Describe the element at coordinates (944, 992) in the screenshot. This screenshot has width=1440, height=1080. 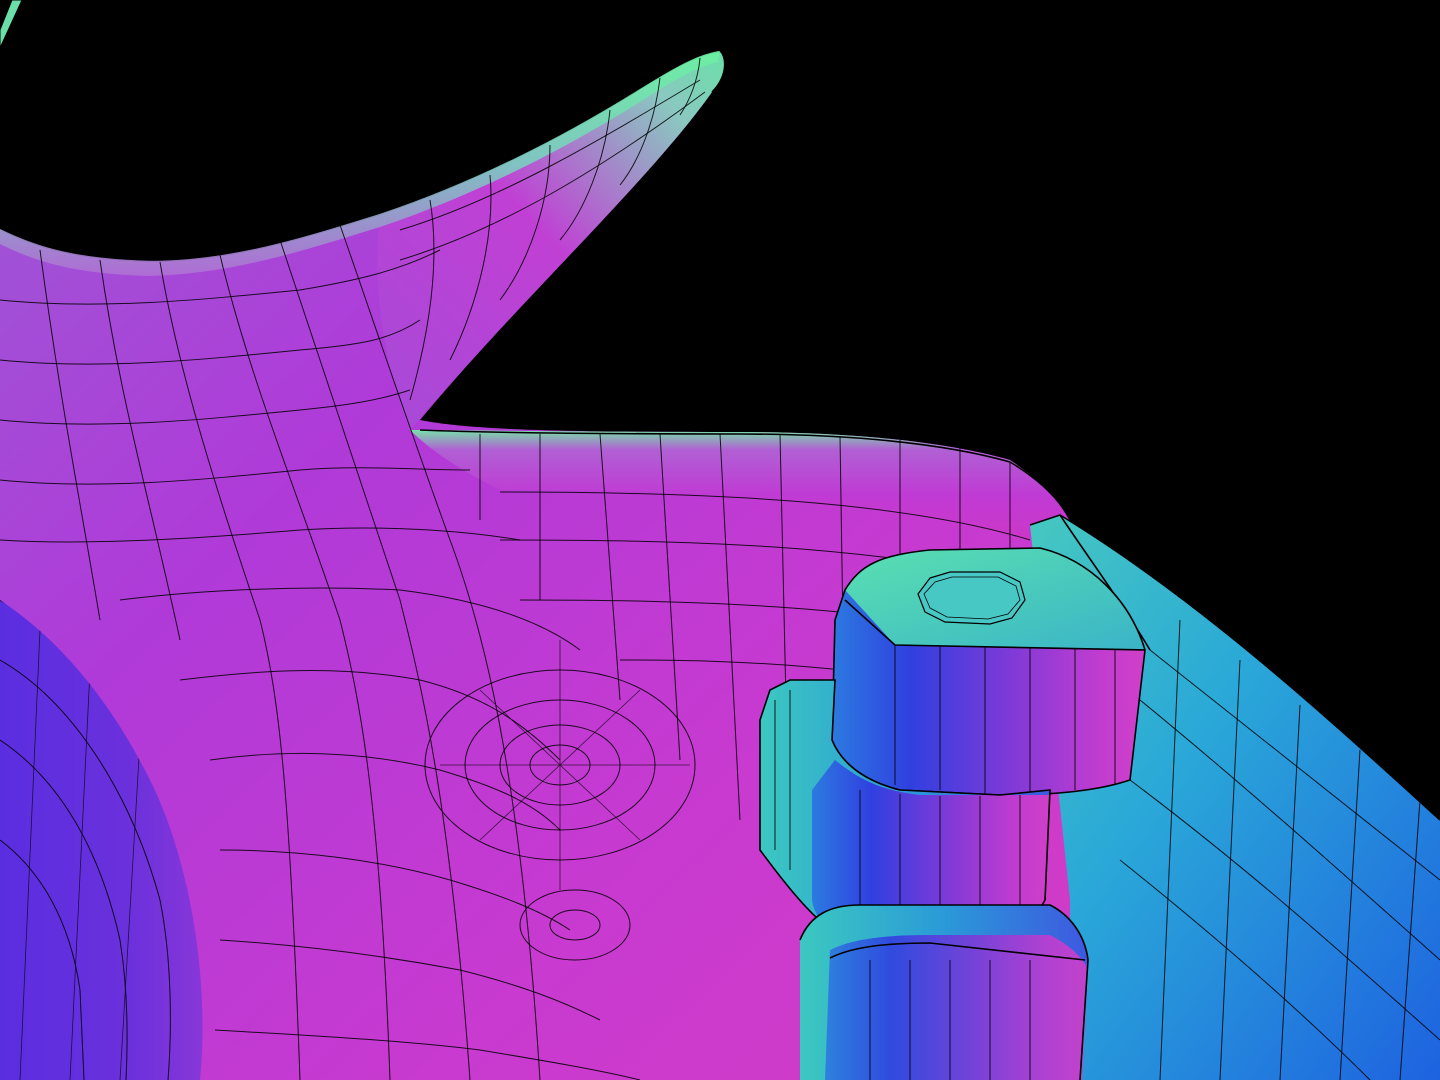
I see `hinge-knuckle-bottom` at that location.